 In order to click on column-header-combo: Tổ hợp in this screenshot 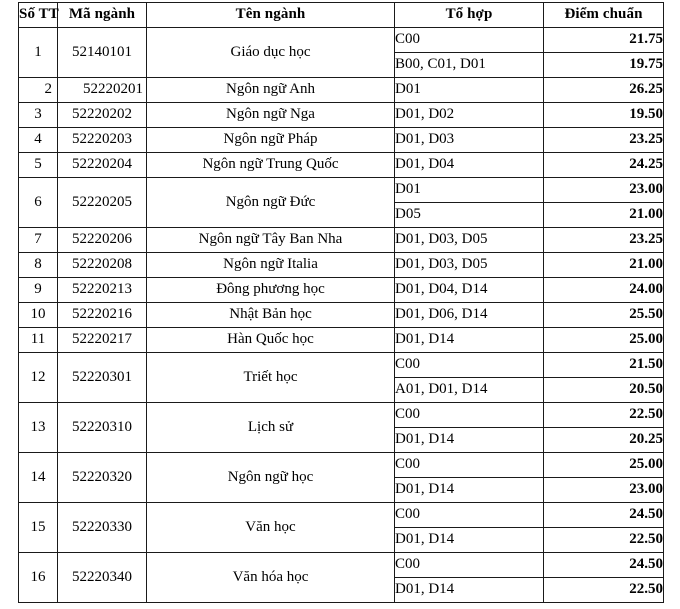, I will do `click(469, 15)`.